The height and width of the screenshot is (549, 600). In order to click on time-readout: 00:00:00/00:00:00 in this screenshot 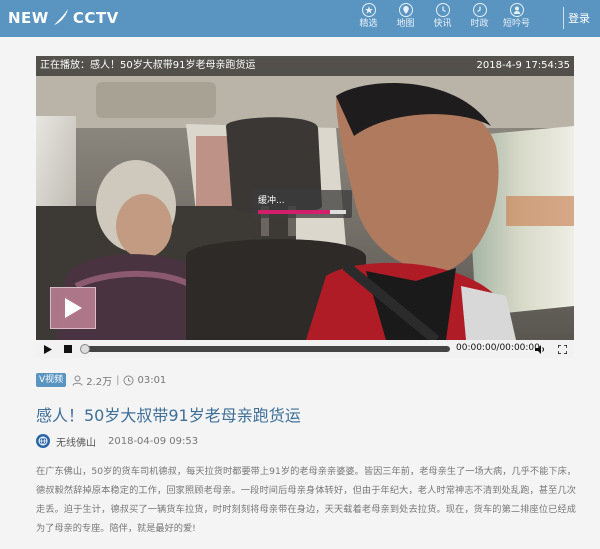, I will do `click(498, 348)`.